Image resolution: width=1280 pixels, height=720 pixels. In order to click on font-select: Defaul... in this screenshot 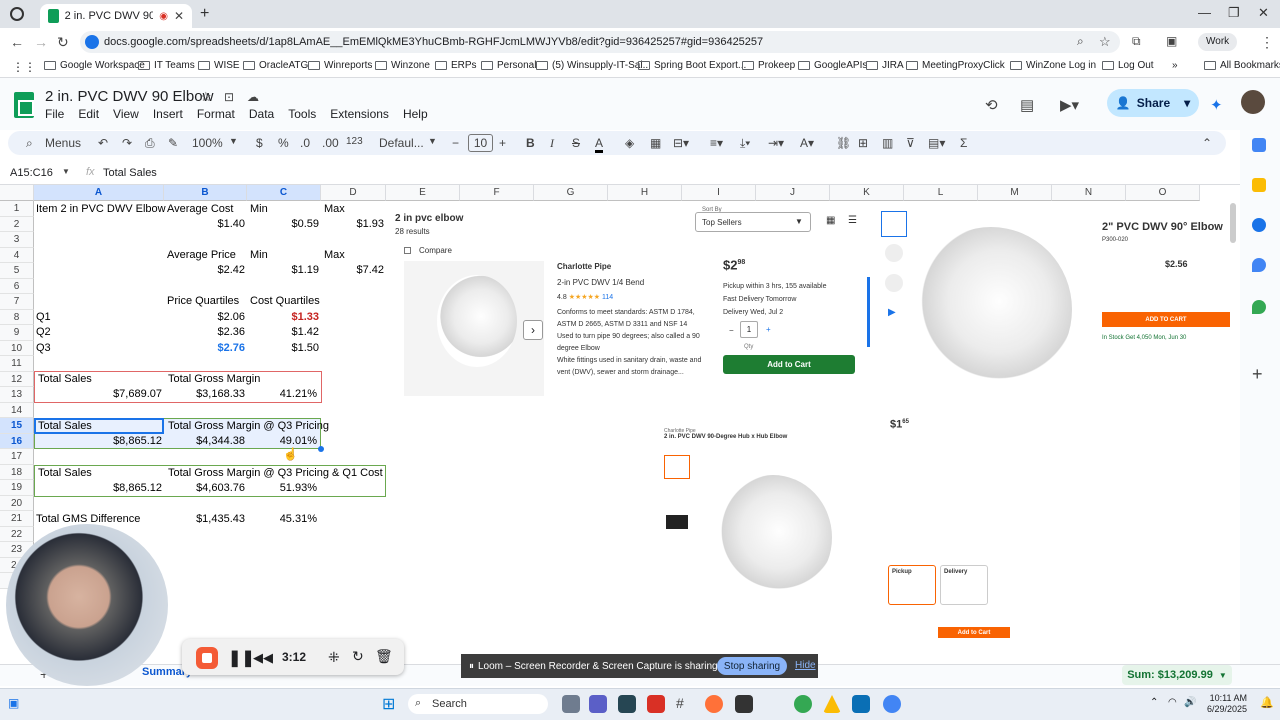, I will do `click(401, 143)`.